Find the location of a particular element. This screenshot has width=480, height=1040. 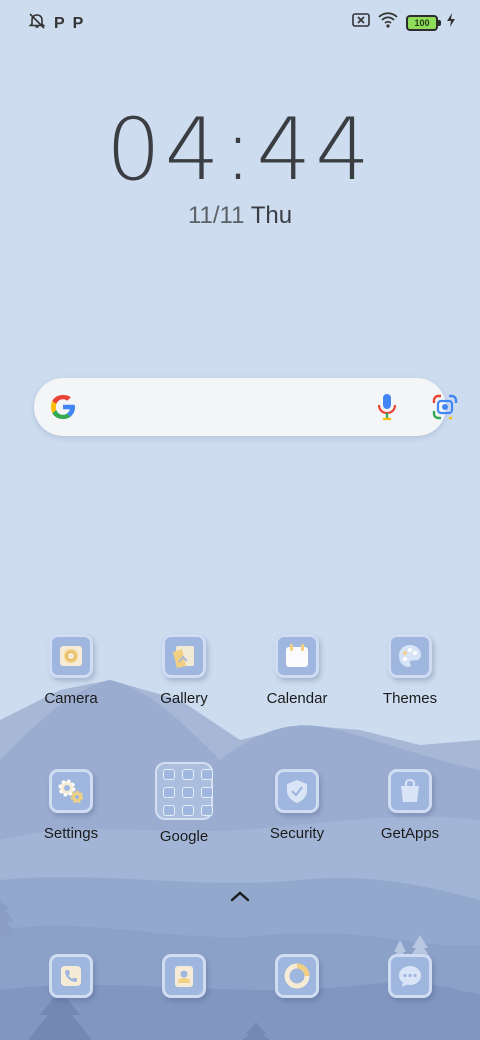

dock-messages is located at coordinates (410, 976).